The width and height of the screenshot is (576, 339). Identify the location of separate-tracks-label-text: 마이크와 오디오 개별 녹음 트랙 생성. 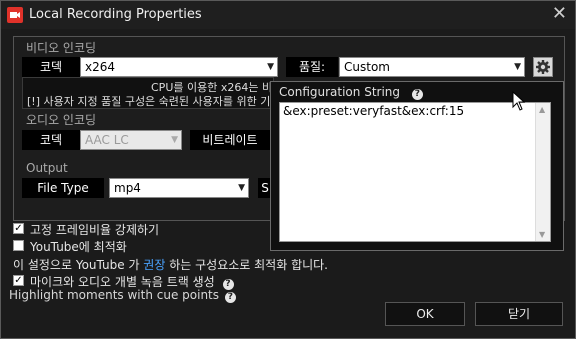
(122, 282).